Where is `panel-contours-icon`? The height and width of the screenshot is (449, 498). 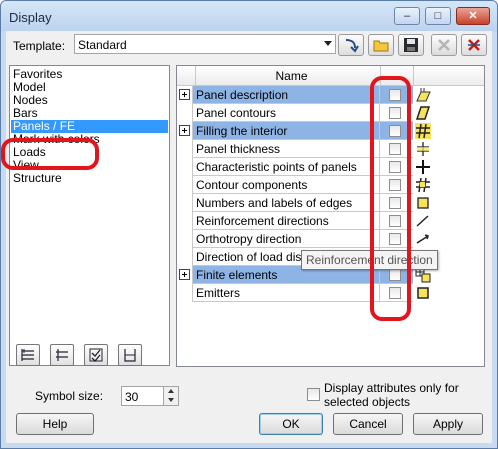
panel-contours-icon is located at coordinates (423, 113).